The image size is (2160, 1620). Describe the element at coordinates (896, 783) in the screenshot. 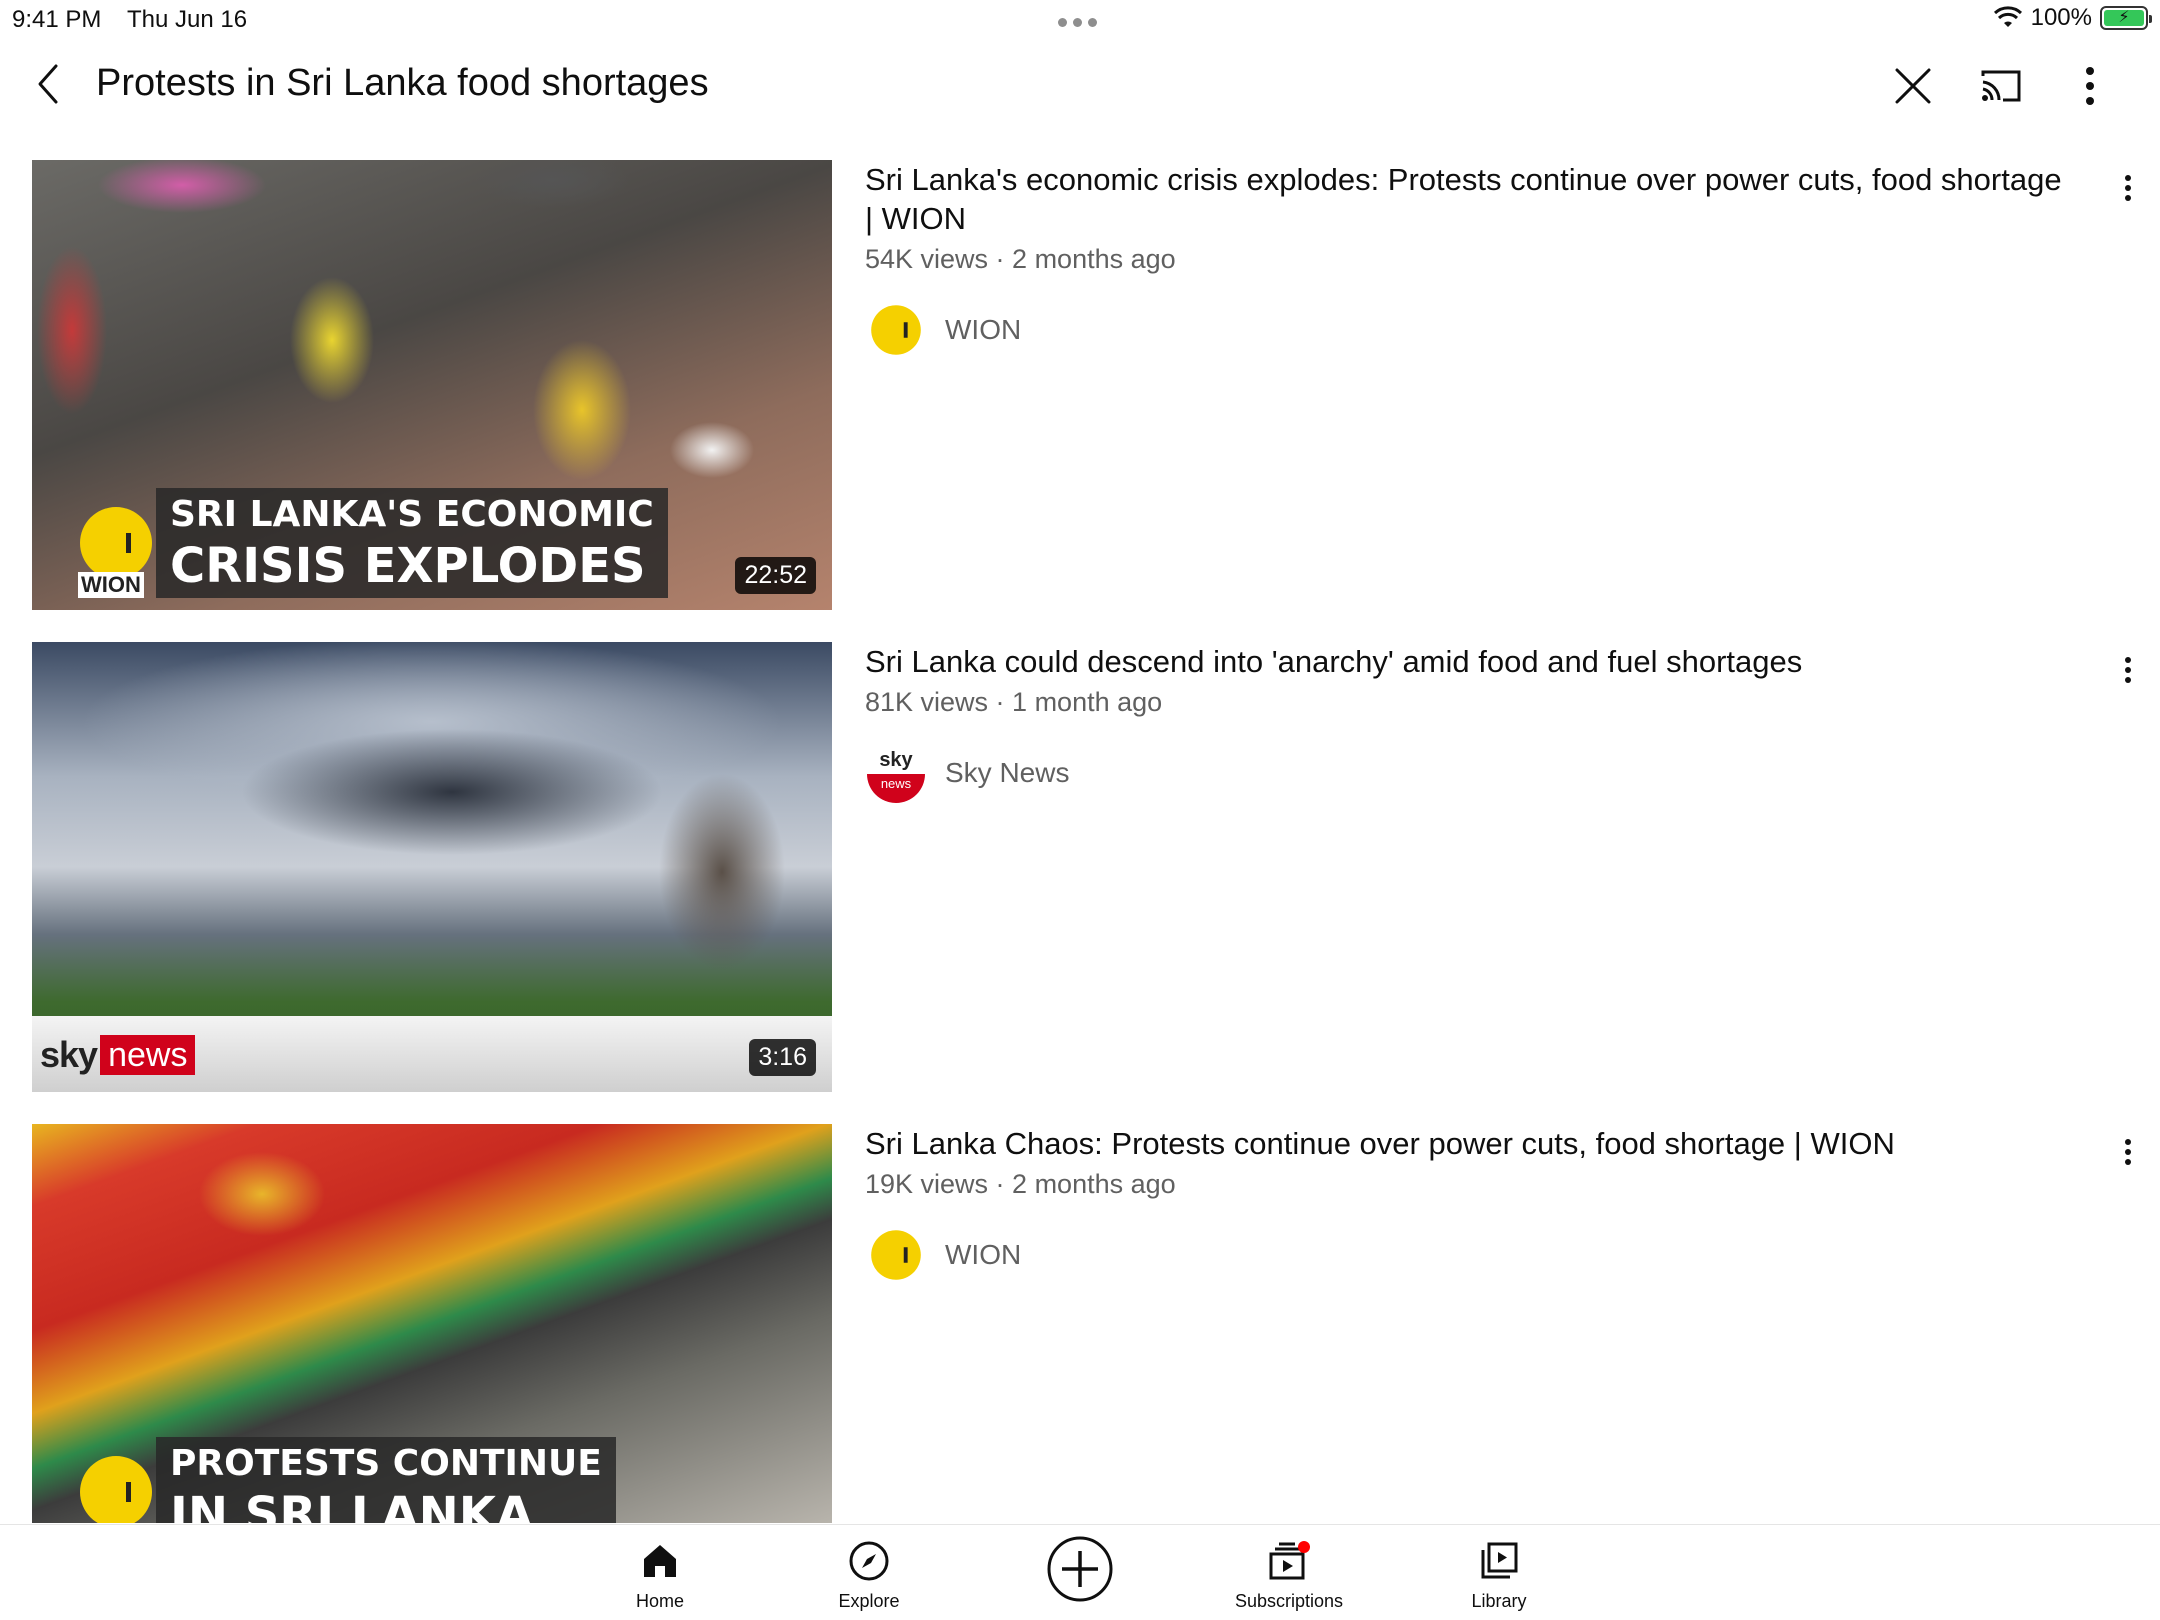

I see `svg-text: news` at that location.